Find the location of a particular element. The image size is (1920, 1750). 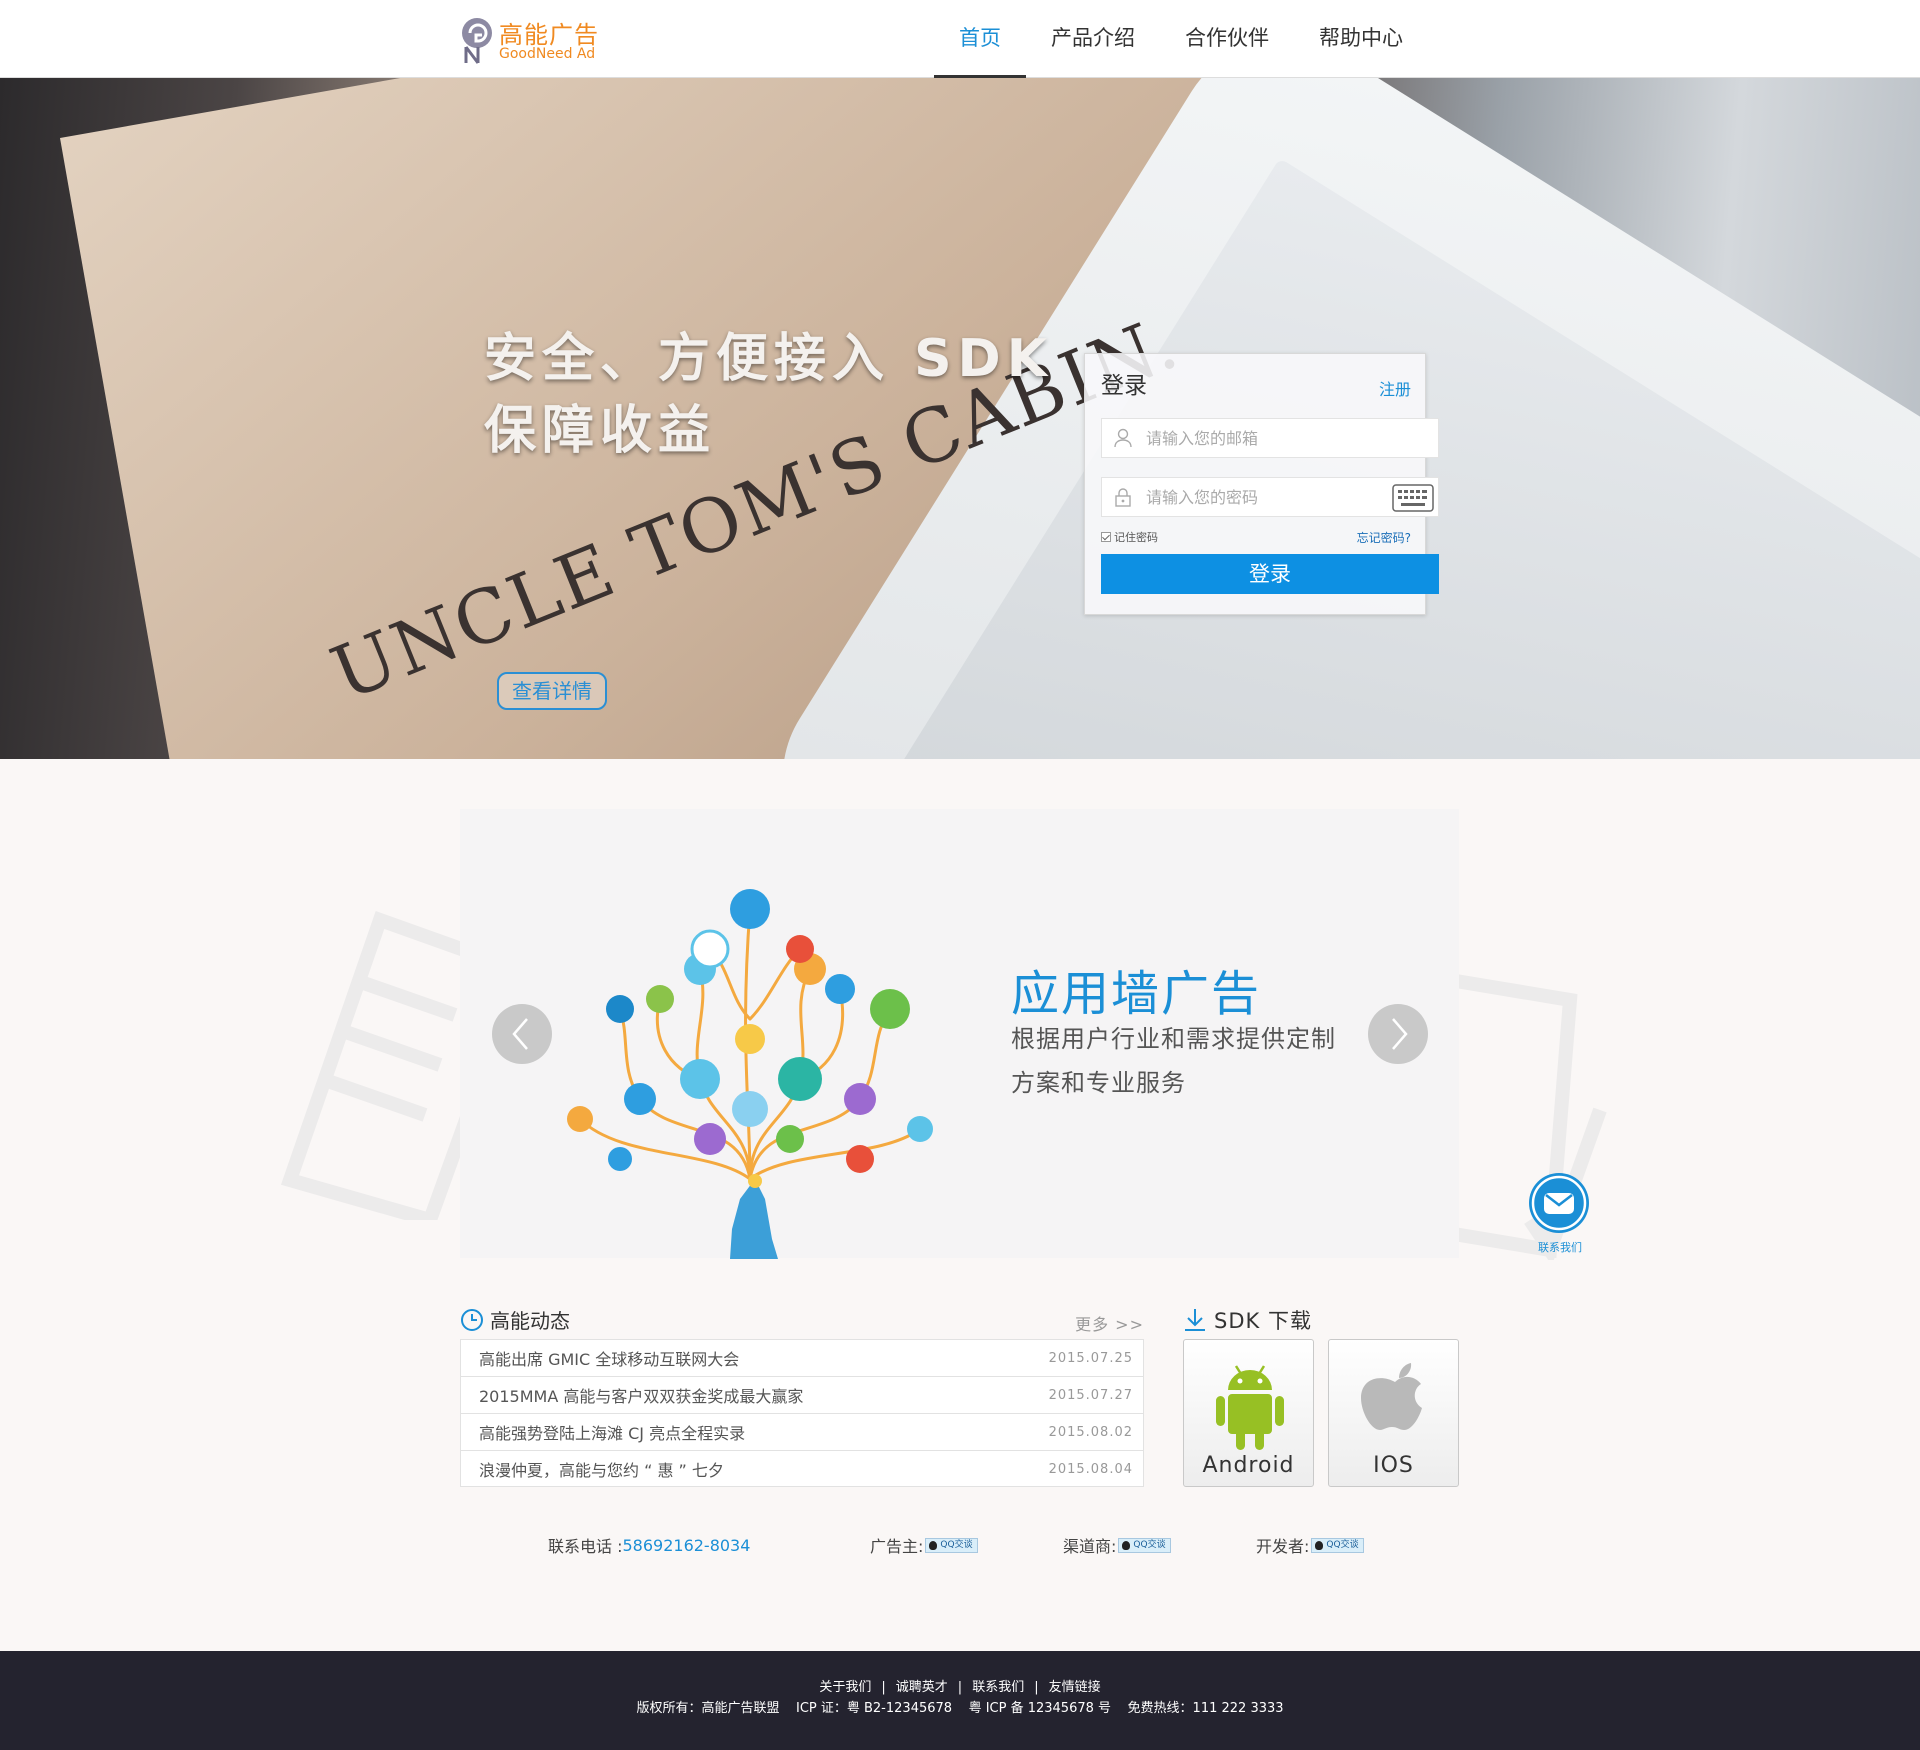

nav-partners: 合作伙伴 is located at coordinates (1227, 39).